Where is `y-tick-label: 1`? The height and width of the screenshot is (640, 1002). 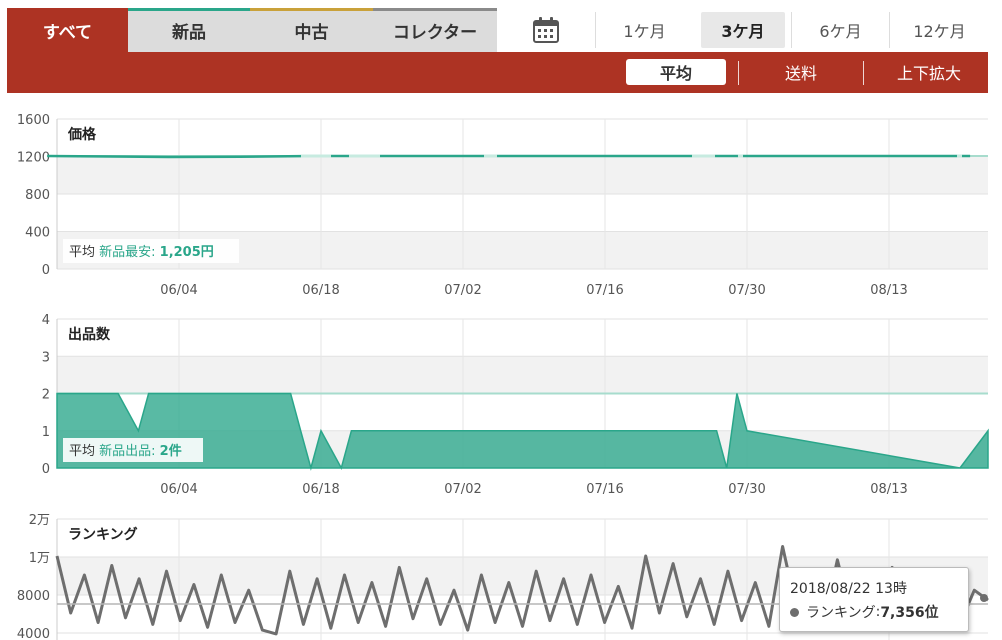 y-tick-label: 1 is located at coordinates (46, 432).